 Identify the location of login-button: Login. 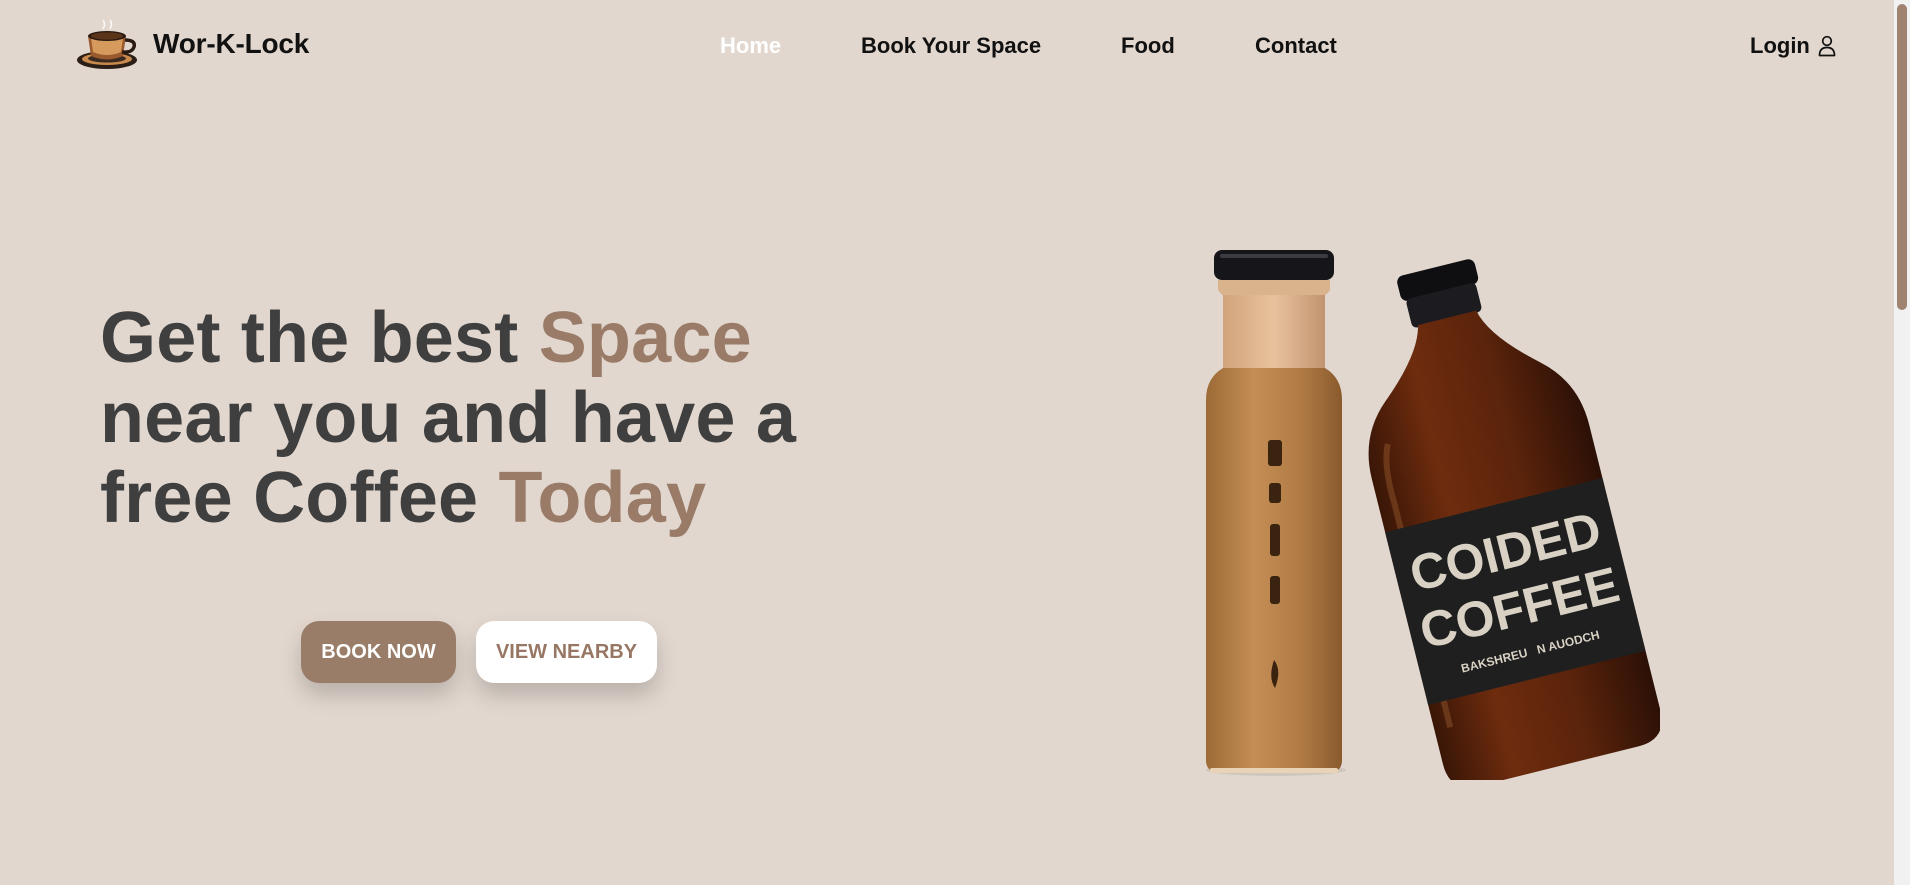
(1793, 46).